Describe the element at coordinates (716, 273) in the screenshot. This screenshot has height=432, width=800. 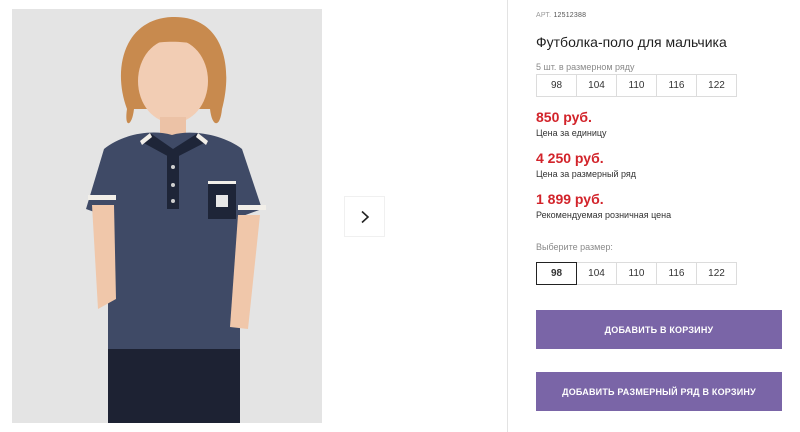
I see `size-option: 122` at that location.